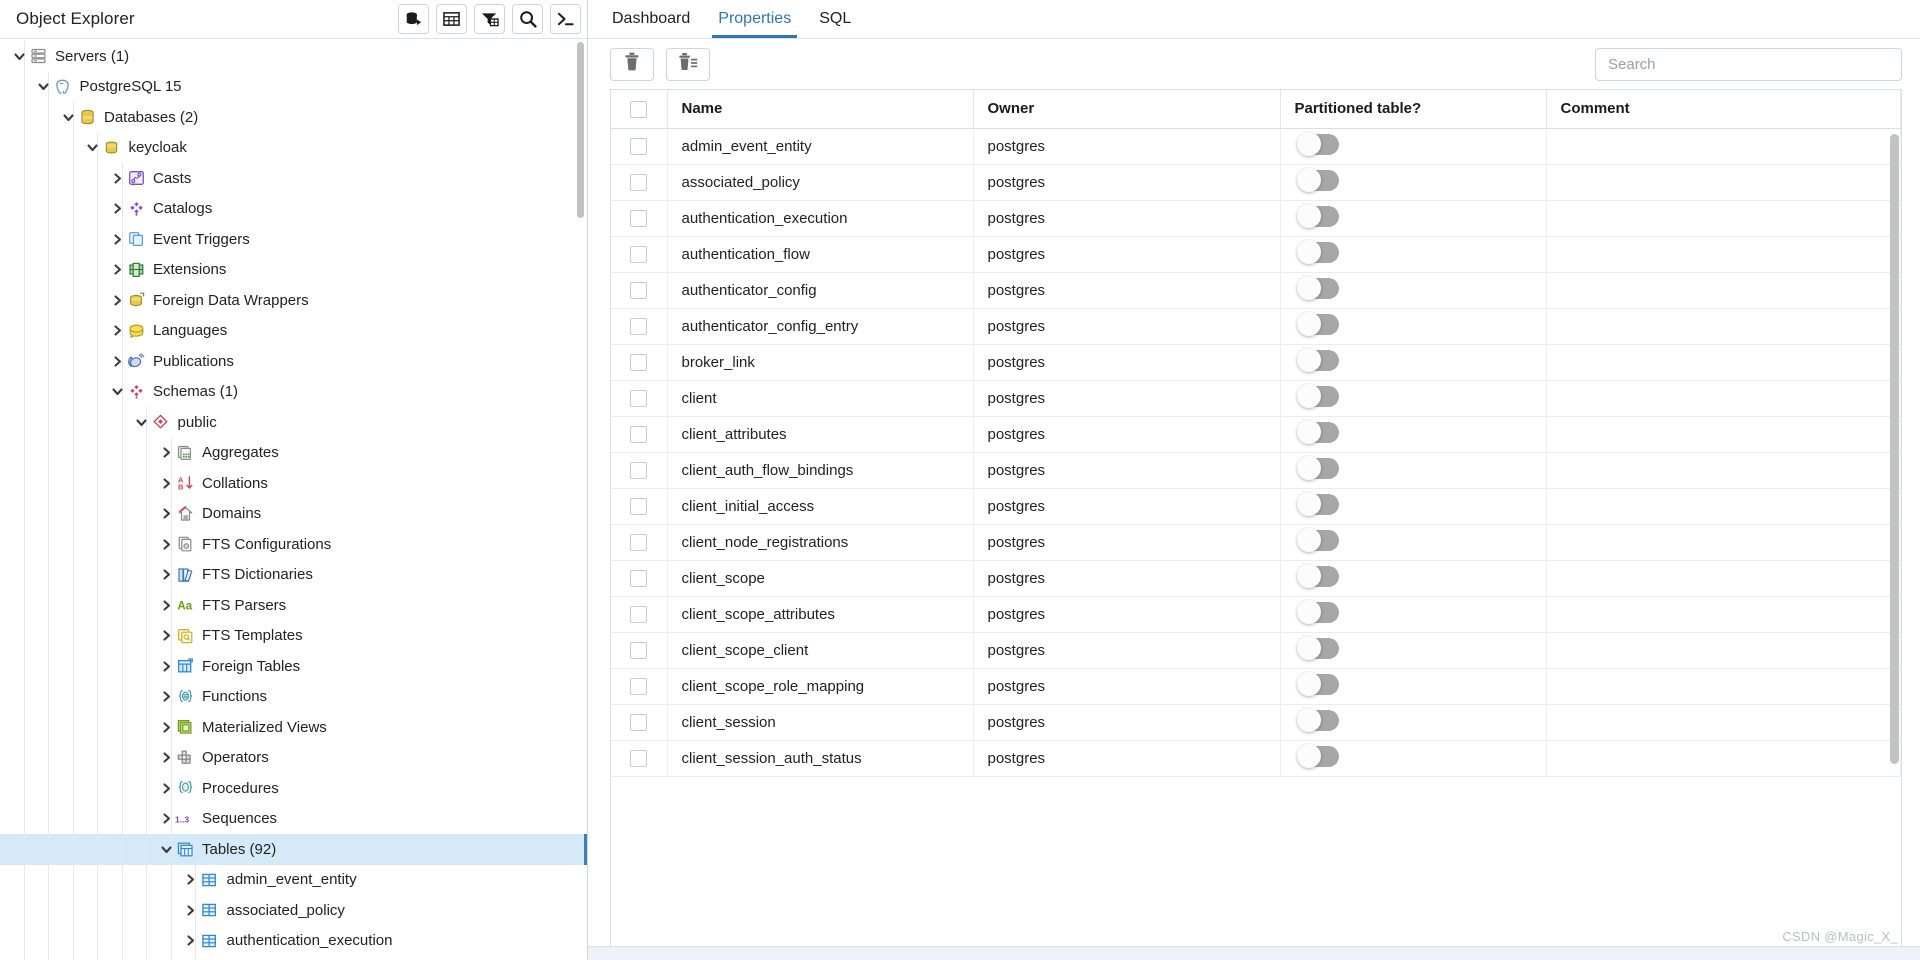  I want to click on table-row: associated_policy postgres, so click(1256, 182).